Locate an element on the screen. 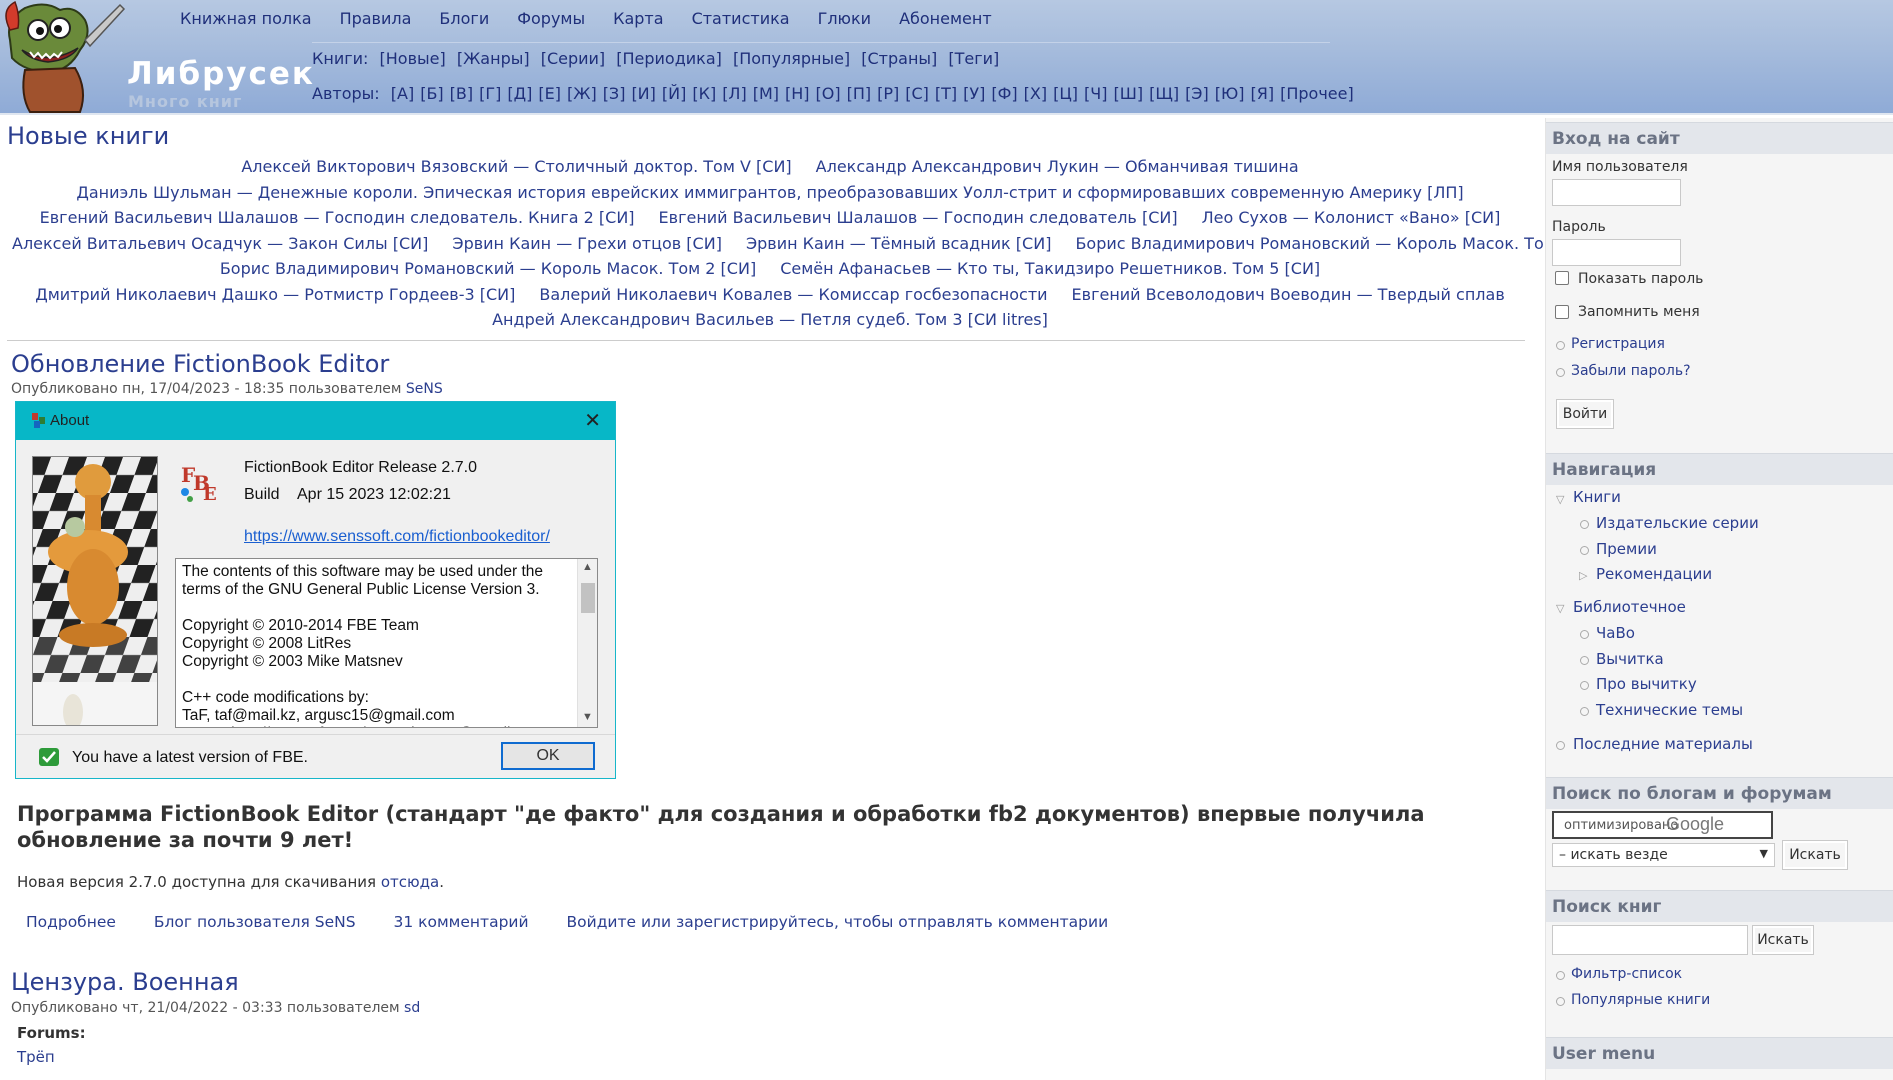  books-link-tags: [Теги] is located at coordinates (973, 58).